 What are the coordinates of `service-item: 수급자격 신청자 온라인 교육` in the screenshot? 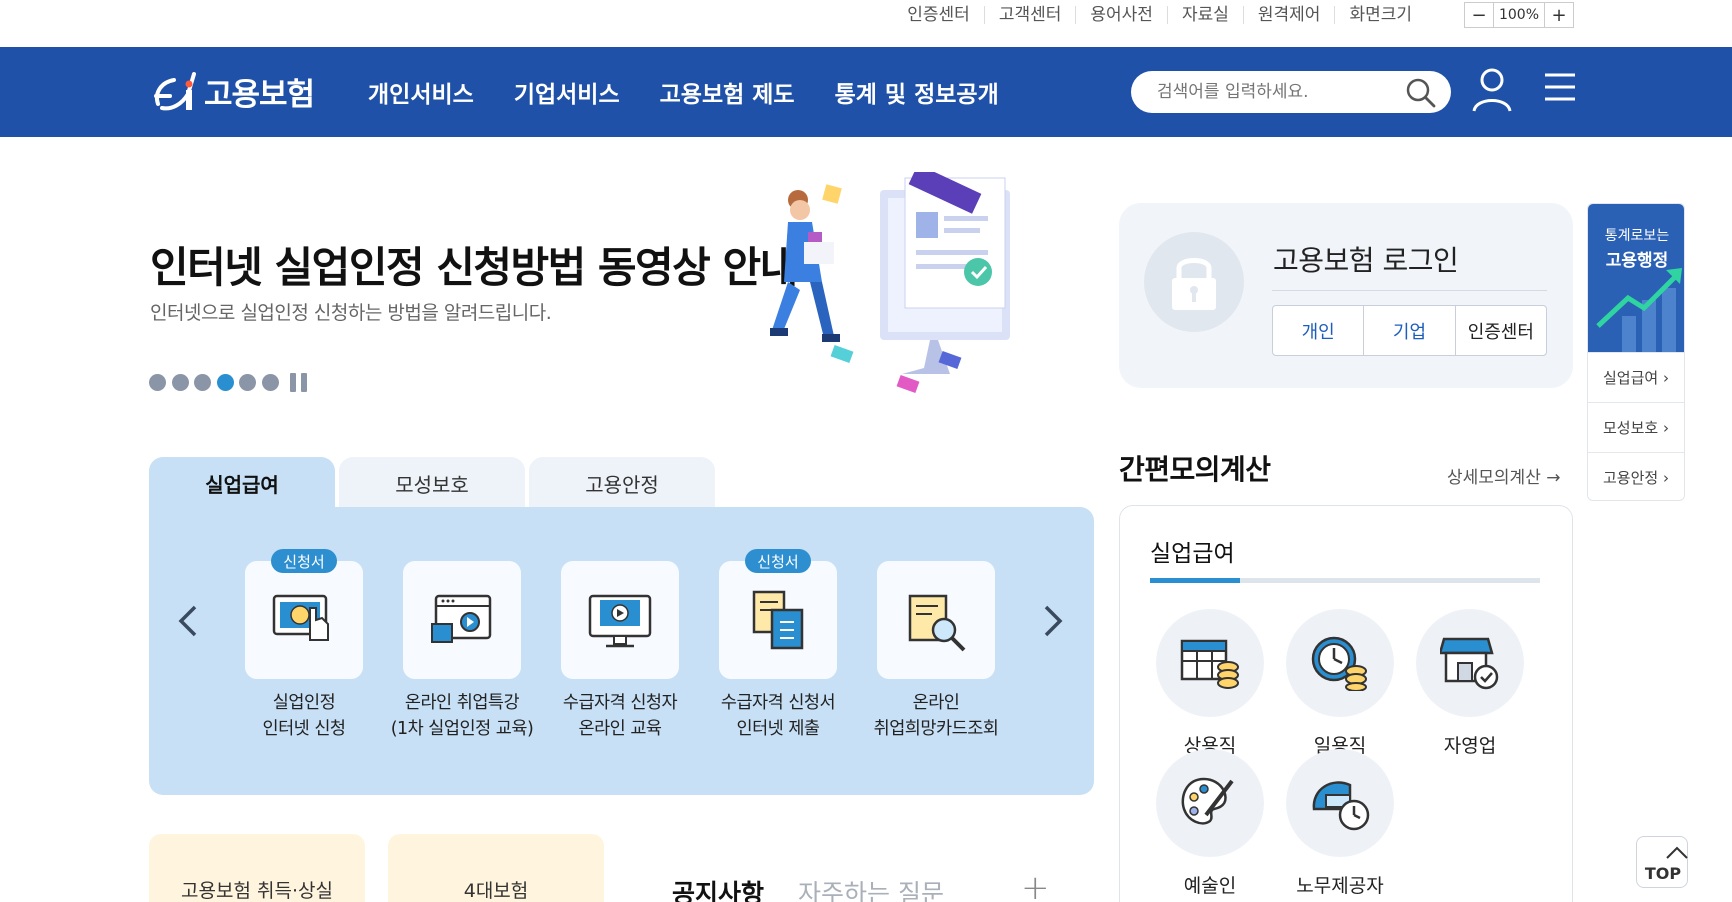 It's located at (640, 650).